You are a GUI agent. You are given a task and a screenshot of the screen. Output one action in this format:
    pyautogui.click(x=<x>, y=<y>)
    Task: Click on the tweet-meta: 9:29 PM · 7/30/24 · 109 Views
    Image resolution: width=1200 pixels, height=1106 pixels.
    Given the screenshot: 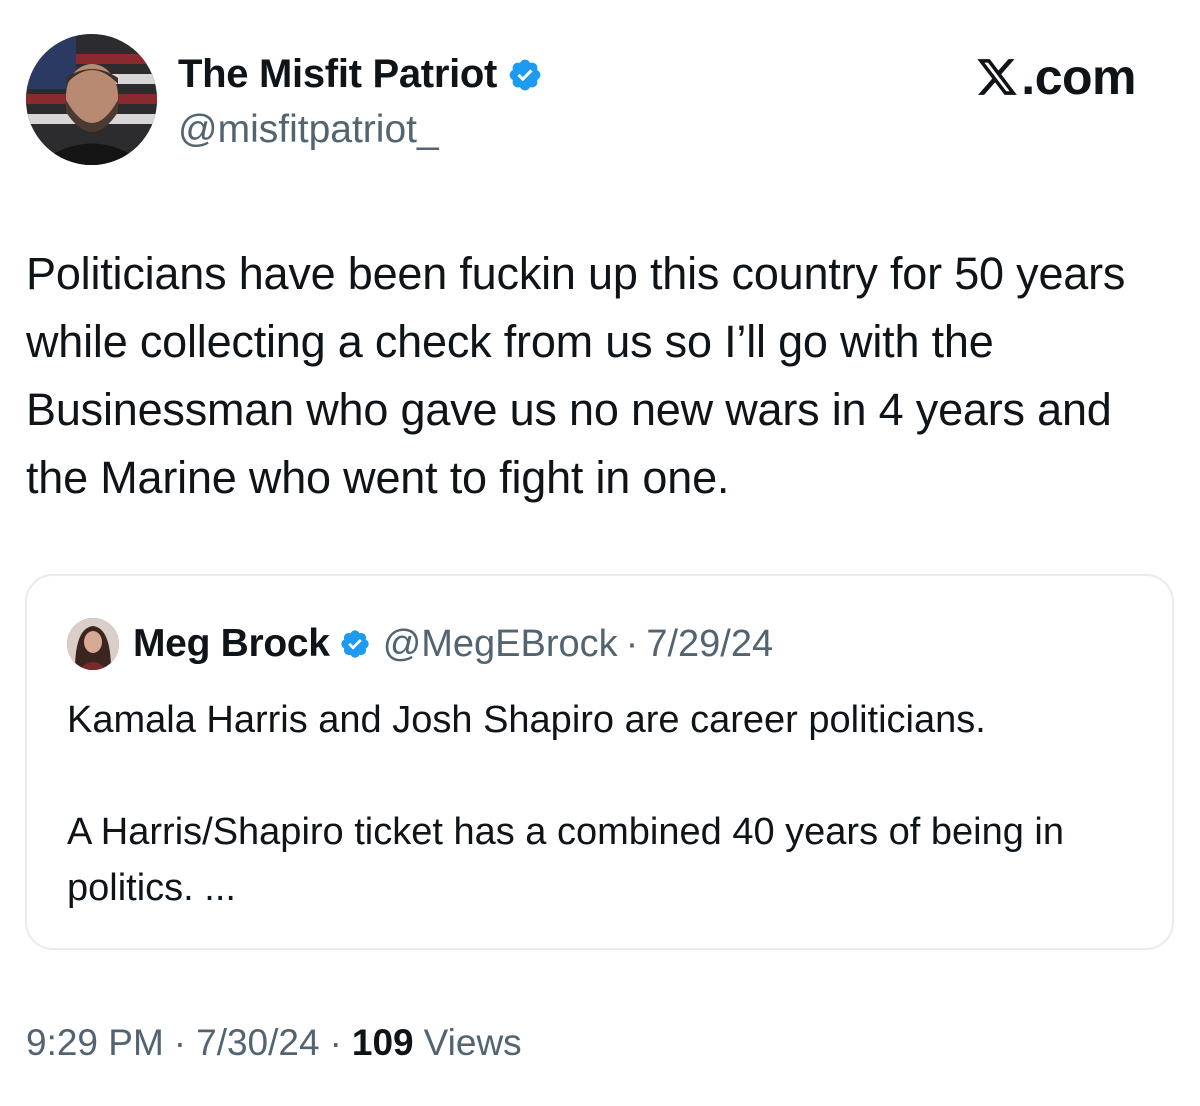 What is the action you would take?
    pyautogui.click(x=274, y=1043)
    